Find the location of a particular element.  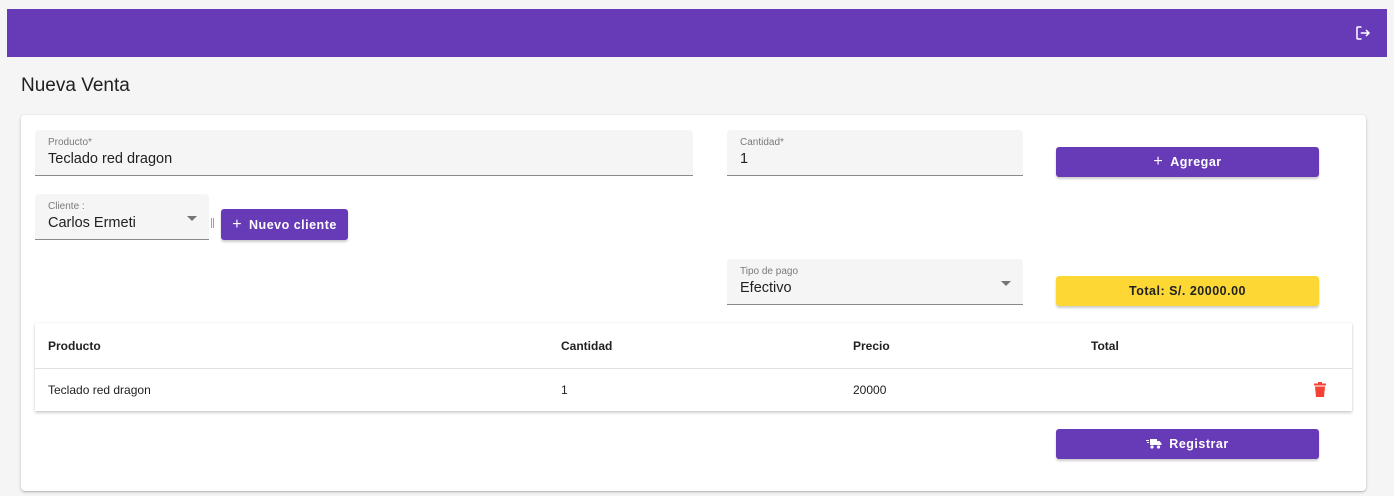

product-input is located at coordinates (357, 159).